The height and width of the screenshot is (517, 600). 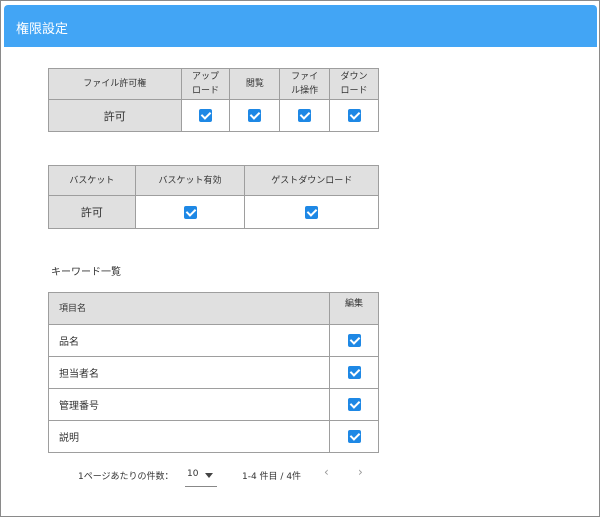 I want to click on pagination: 1ページあたりの件数： 10 1-4 件目 / 4件 ‹ ›, so click(x=213, y=476).